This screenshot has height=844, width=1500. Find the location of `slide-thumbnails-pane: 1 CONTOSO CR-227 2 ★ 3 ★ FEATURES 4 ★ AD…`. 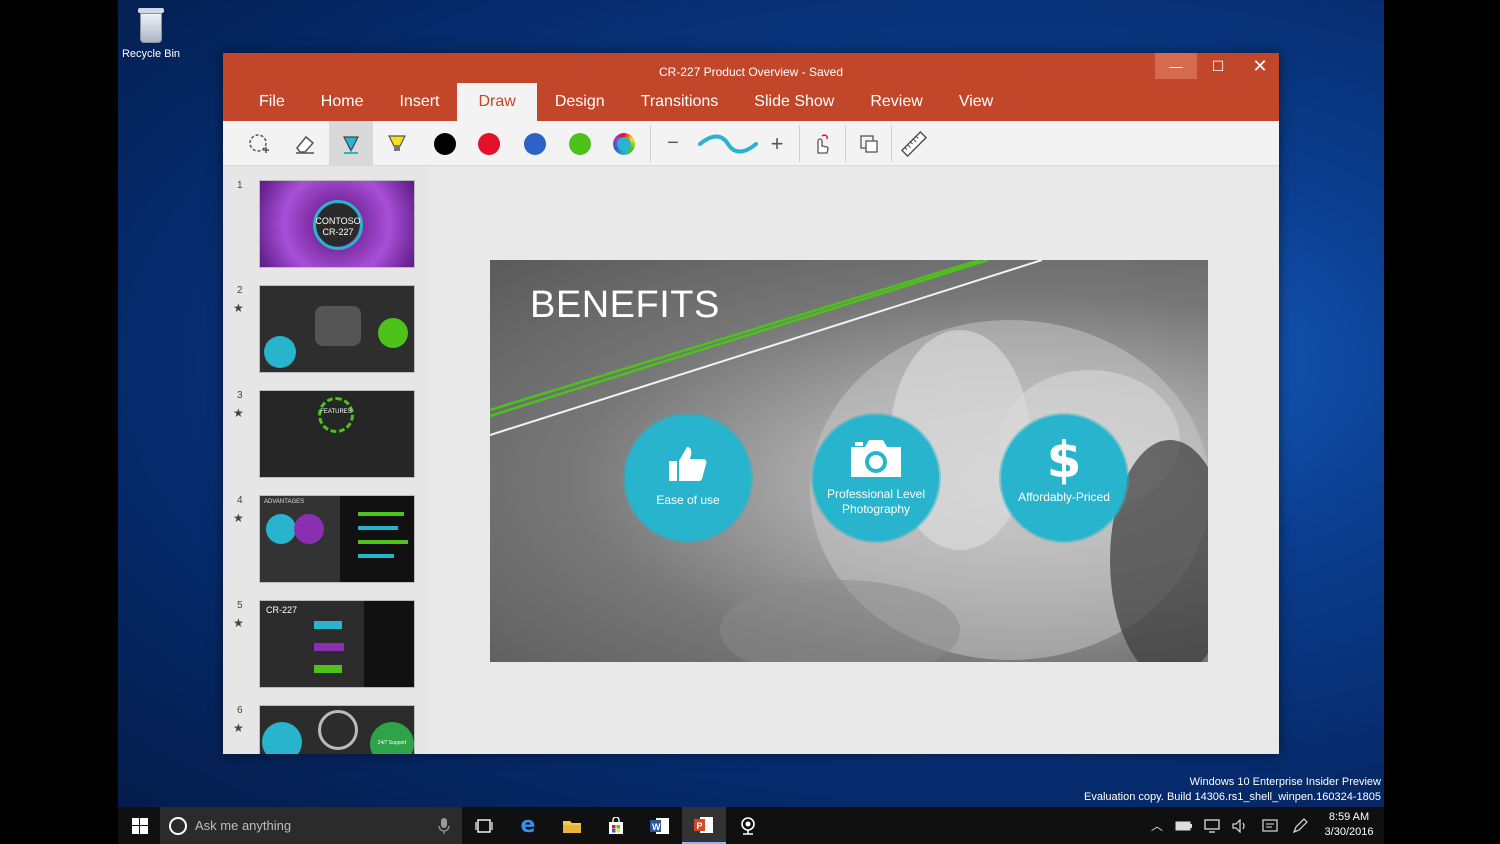

slide-thumbnails-pane: 1 CONTOSO CR-227 2 ★ 3 ★ FEATURES 4 ★ AD… is located at coordinates (325, 460).